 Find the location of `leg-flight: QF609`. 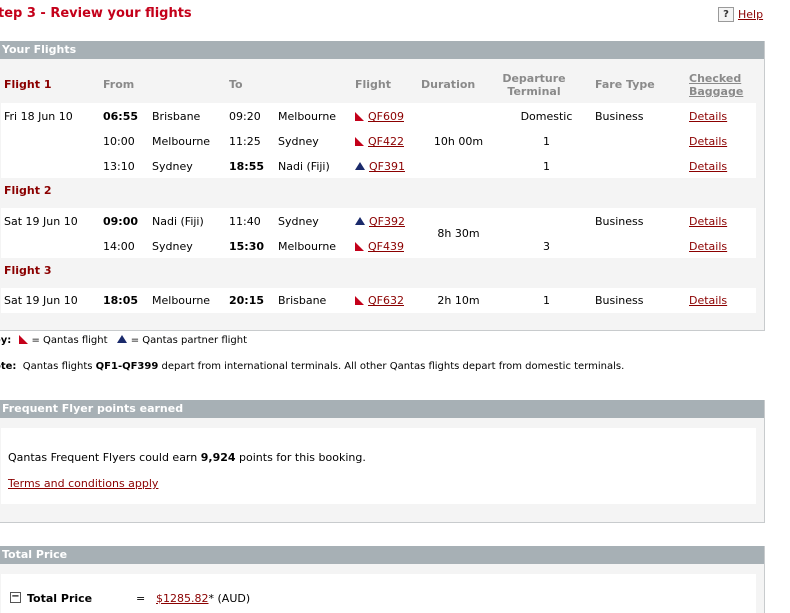

leg-flight: QF609 is located at coordinates (379, 116).